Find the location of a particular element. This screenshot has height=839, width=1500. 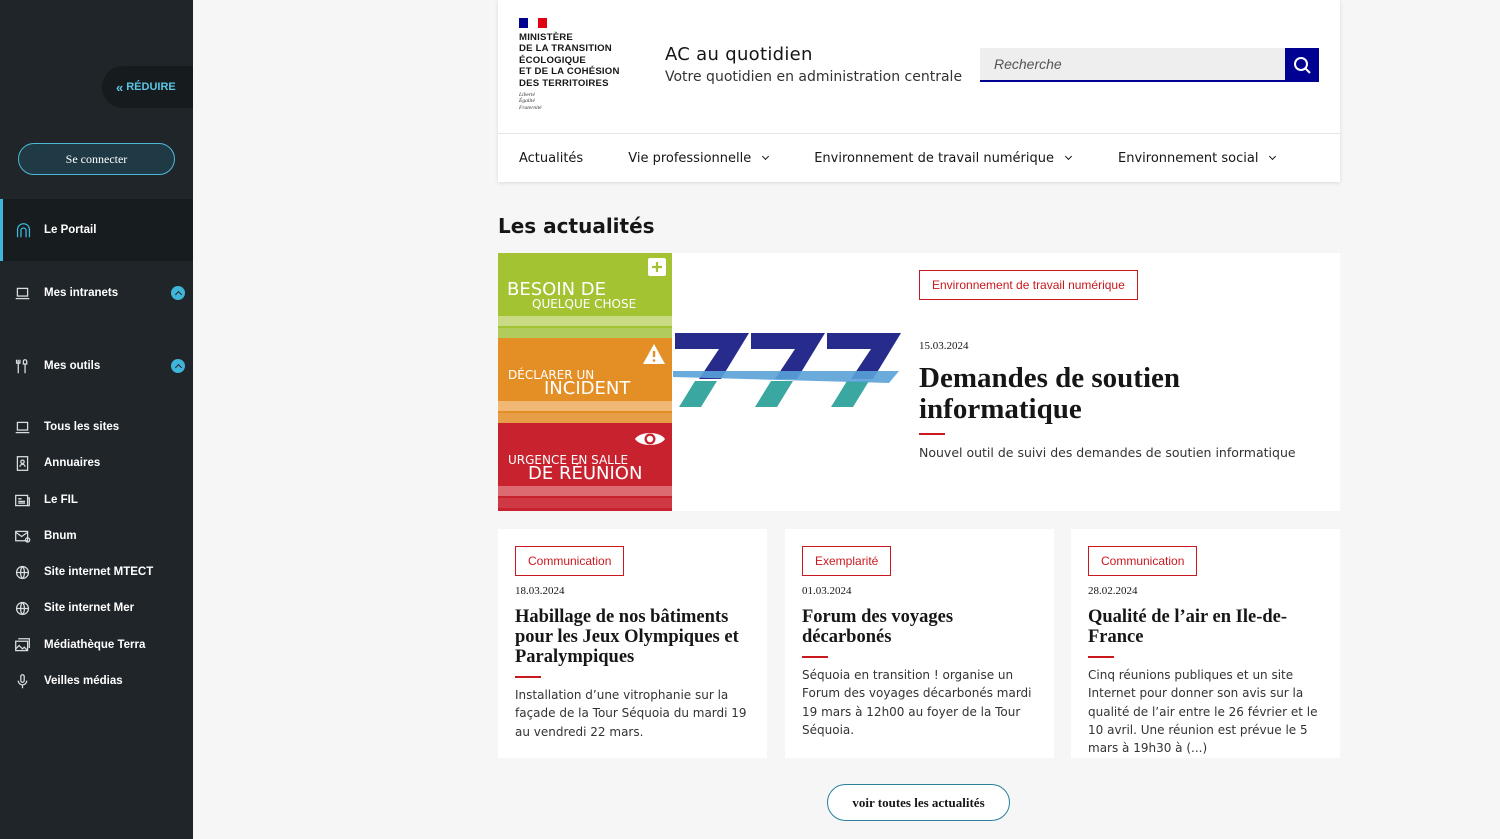

sidebar-item-outils: Mes outils is located at coordinates (96, 366).